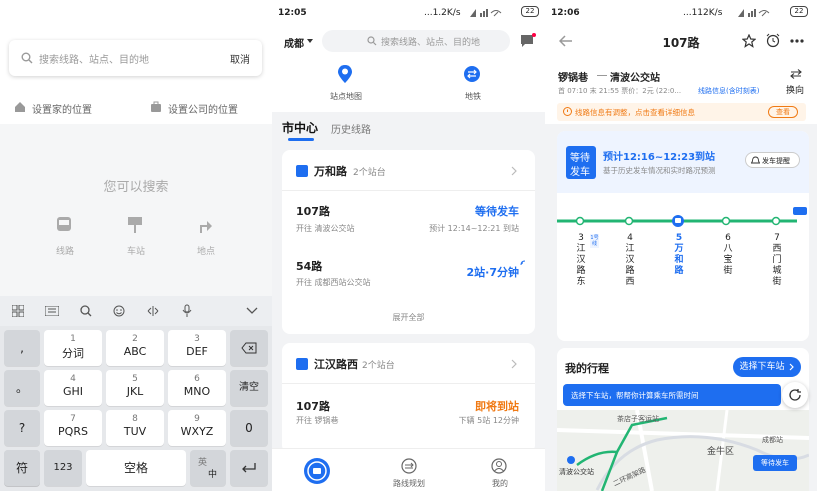  What do you see at coordinates (73, 428) in the screenshot?
I see `key-7: 7 PQRS` at bounding box center [73, 428].